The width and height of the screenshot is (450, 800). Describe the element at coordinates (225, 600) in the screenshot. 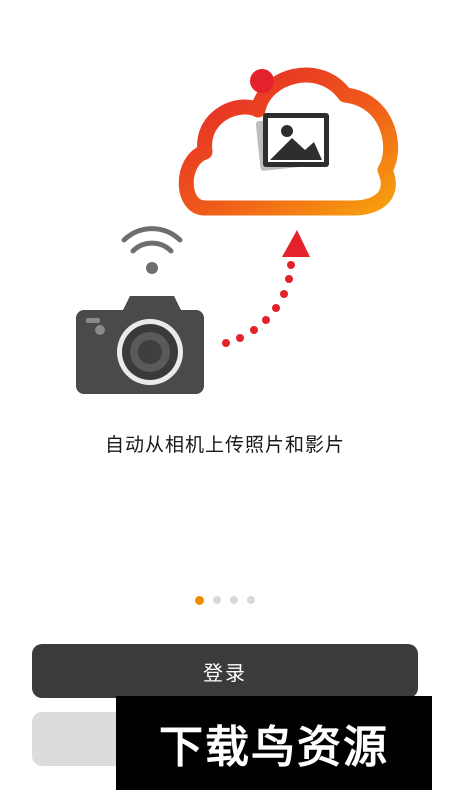

I see `page-indicator` at that location.